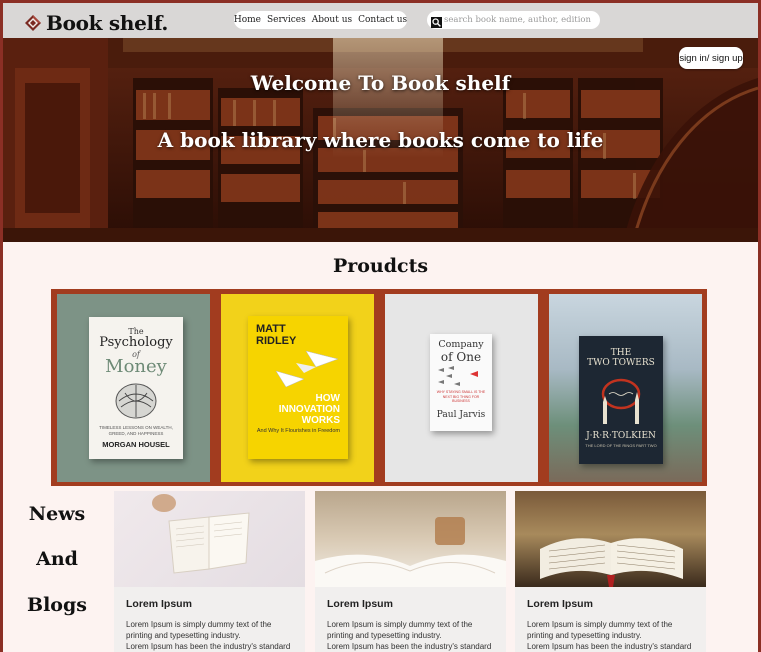  Describe the element at coordinates (711, 58) in the screenshot. I see `sign-in-button: sign in/ sign up` at that location.